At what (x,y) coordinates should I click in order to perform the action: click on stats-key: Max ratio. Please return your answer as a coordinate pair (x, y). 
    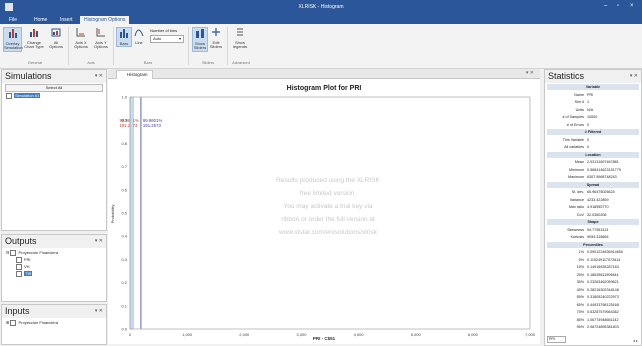
    Looking at the image, I should click on (576, 207).